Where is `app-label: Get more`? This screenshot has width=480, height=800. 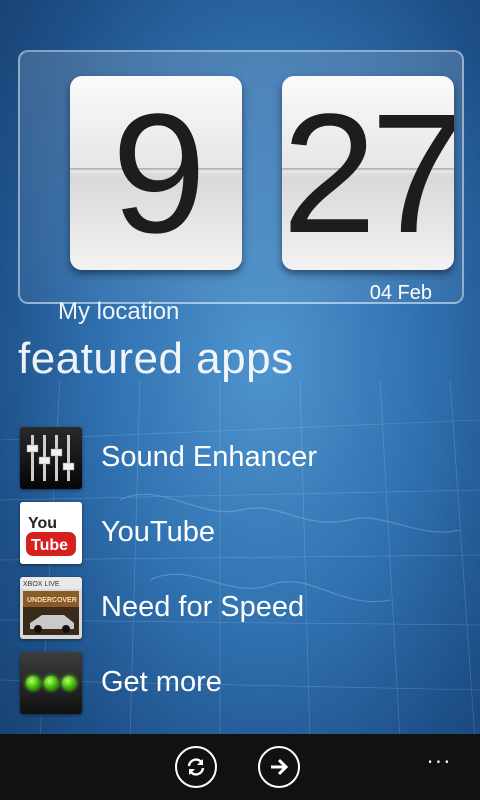 app-label: Get more is located at coordinates (161, 682).